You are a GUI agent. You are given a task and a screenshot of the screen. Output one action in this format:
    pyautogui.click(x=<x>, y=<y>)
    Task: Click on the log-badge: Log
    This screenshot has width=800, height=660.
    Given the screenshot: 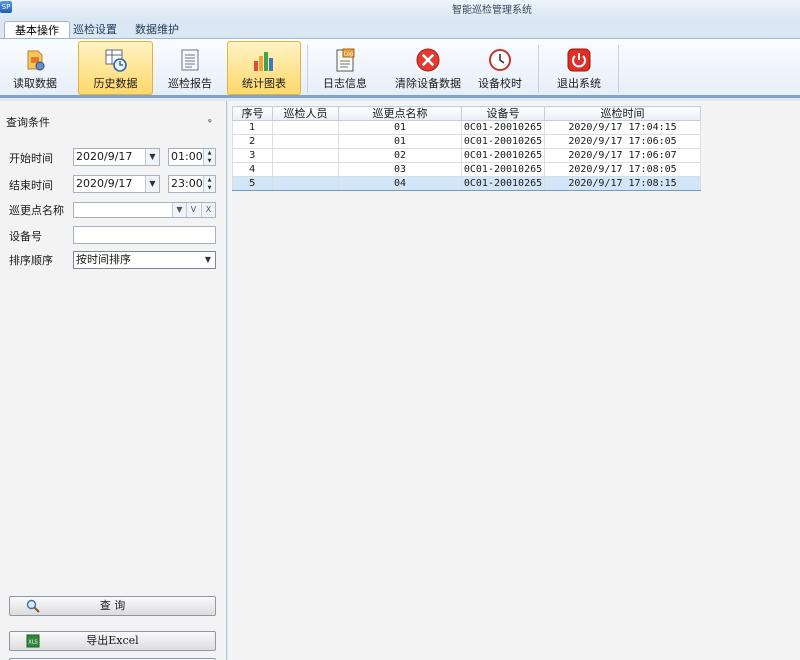 What is the action you would take?
    pyautogui.click(x=348, y=54)
    